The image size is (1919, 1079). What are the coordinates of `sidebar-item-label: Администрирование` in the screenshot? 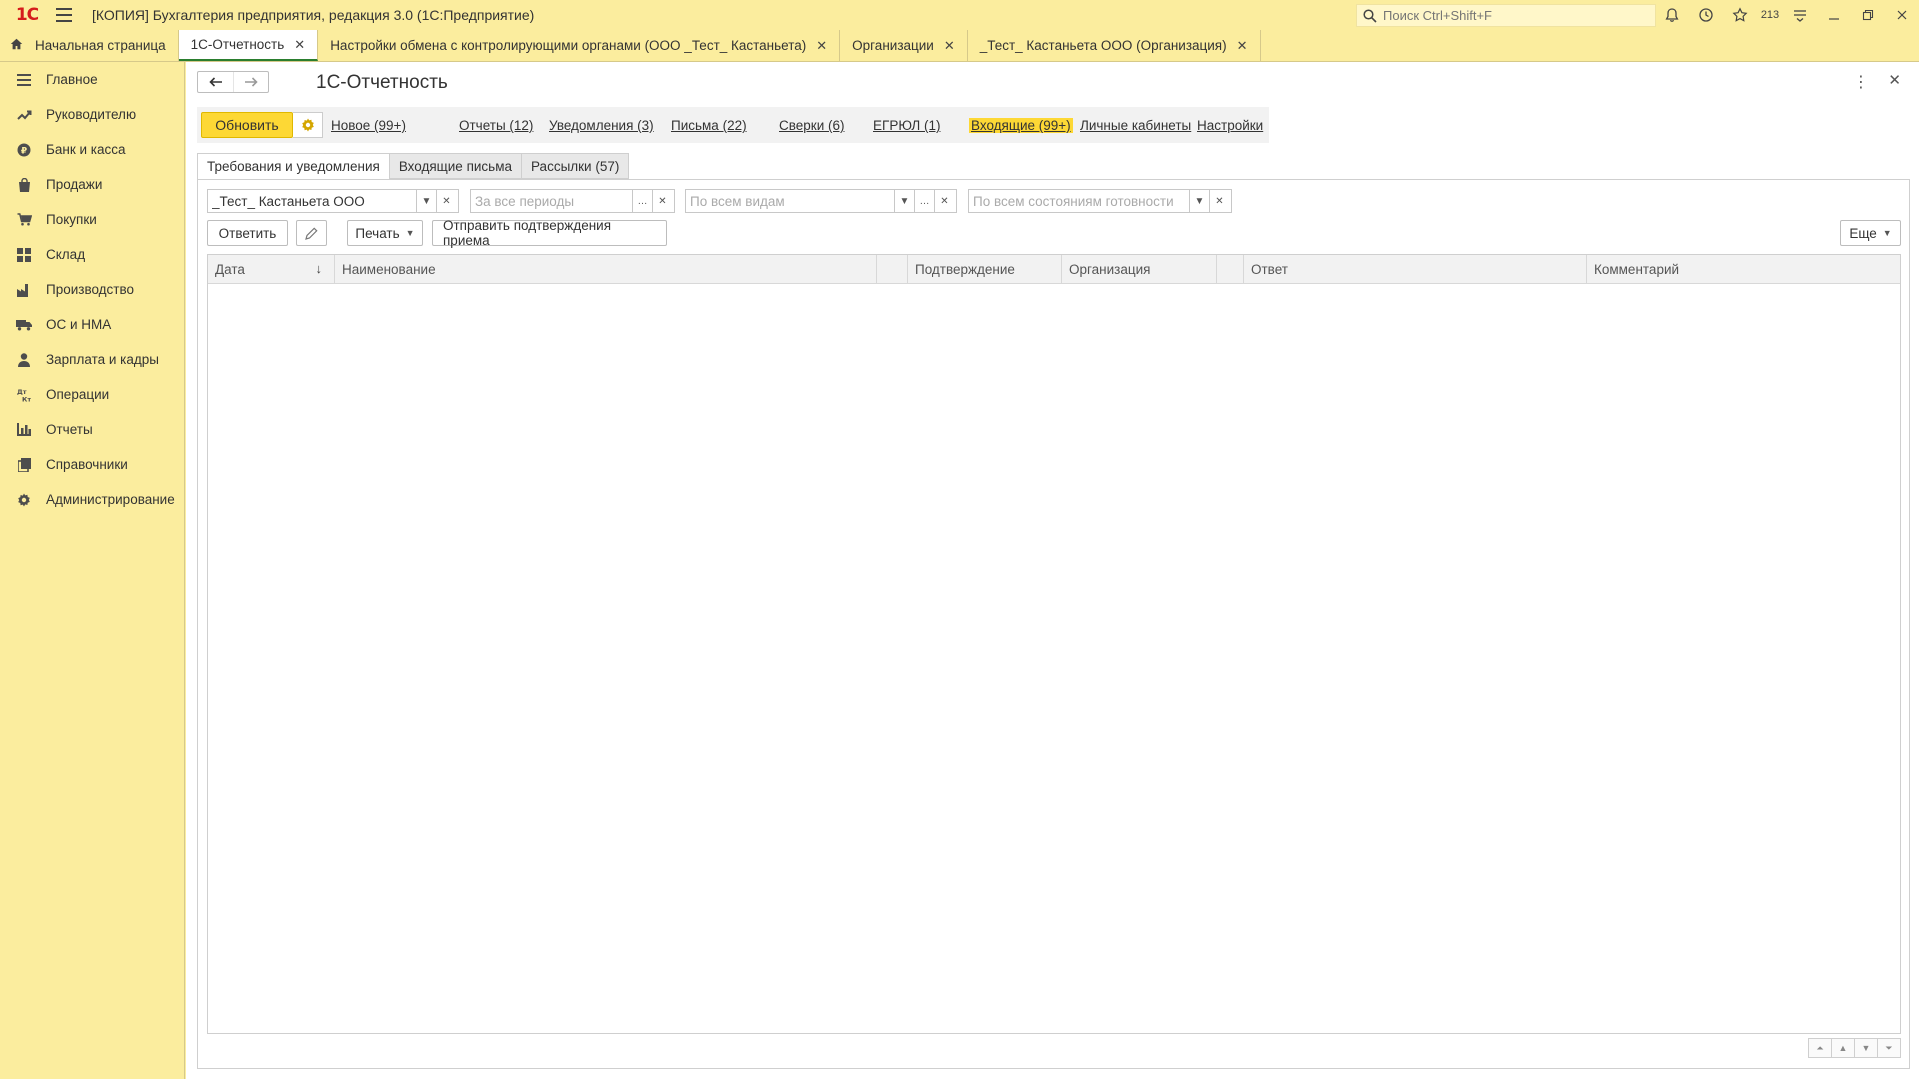 It's located at (110, 499).